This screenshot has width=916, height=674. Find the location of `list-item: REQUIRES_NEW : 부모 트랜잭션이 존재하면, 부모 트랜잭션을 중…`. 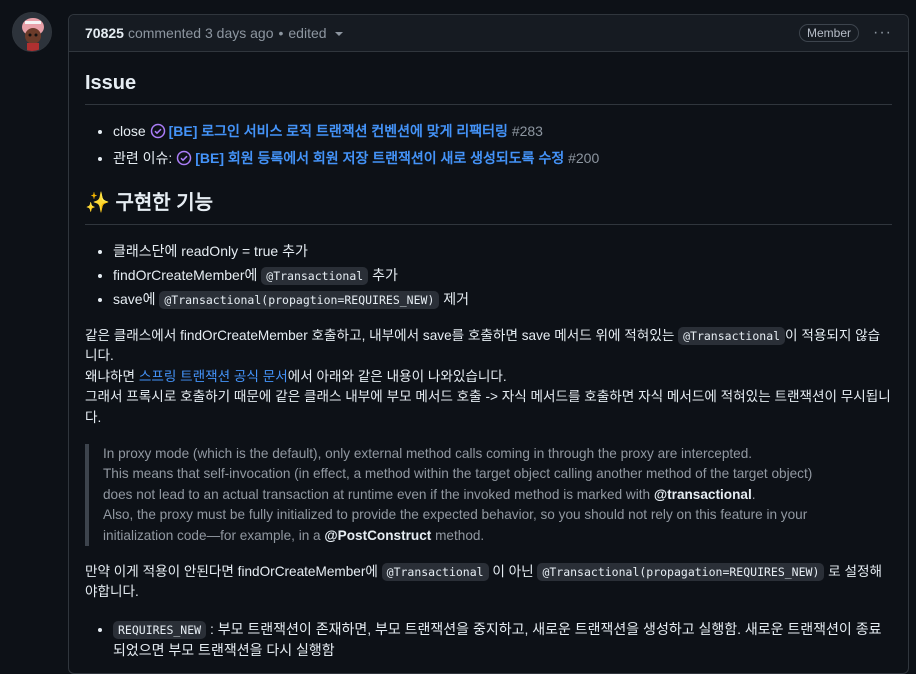

list-item: REQUIRES_NEW : 부모 트랜잭션이 존재하면, 부모 트랜잭션을 중… is located at coordinates (502, 640).